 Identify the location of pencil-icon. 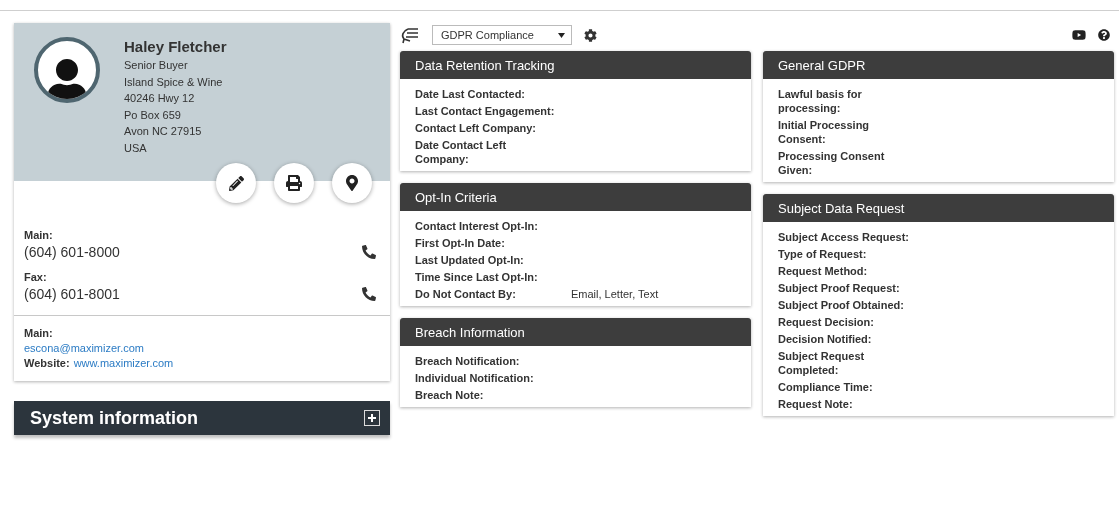
(236, 183).